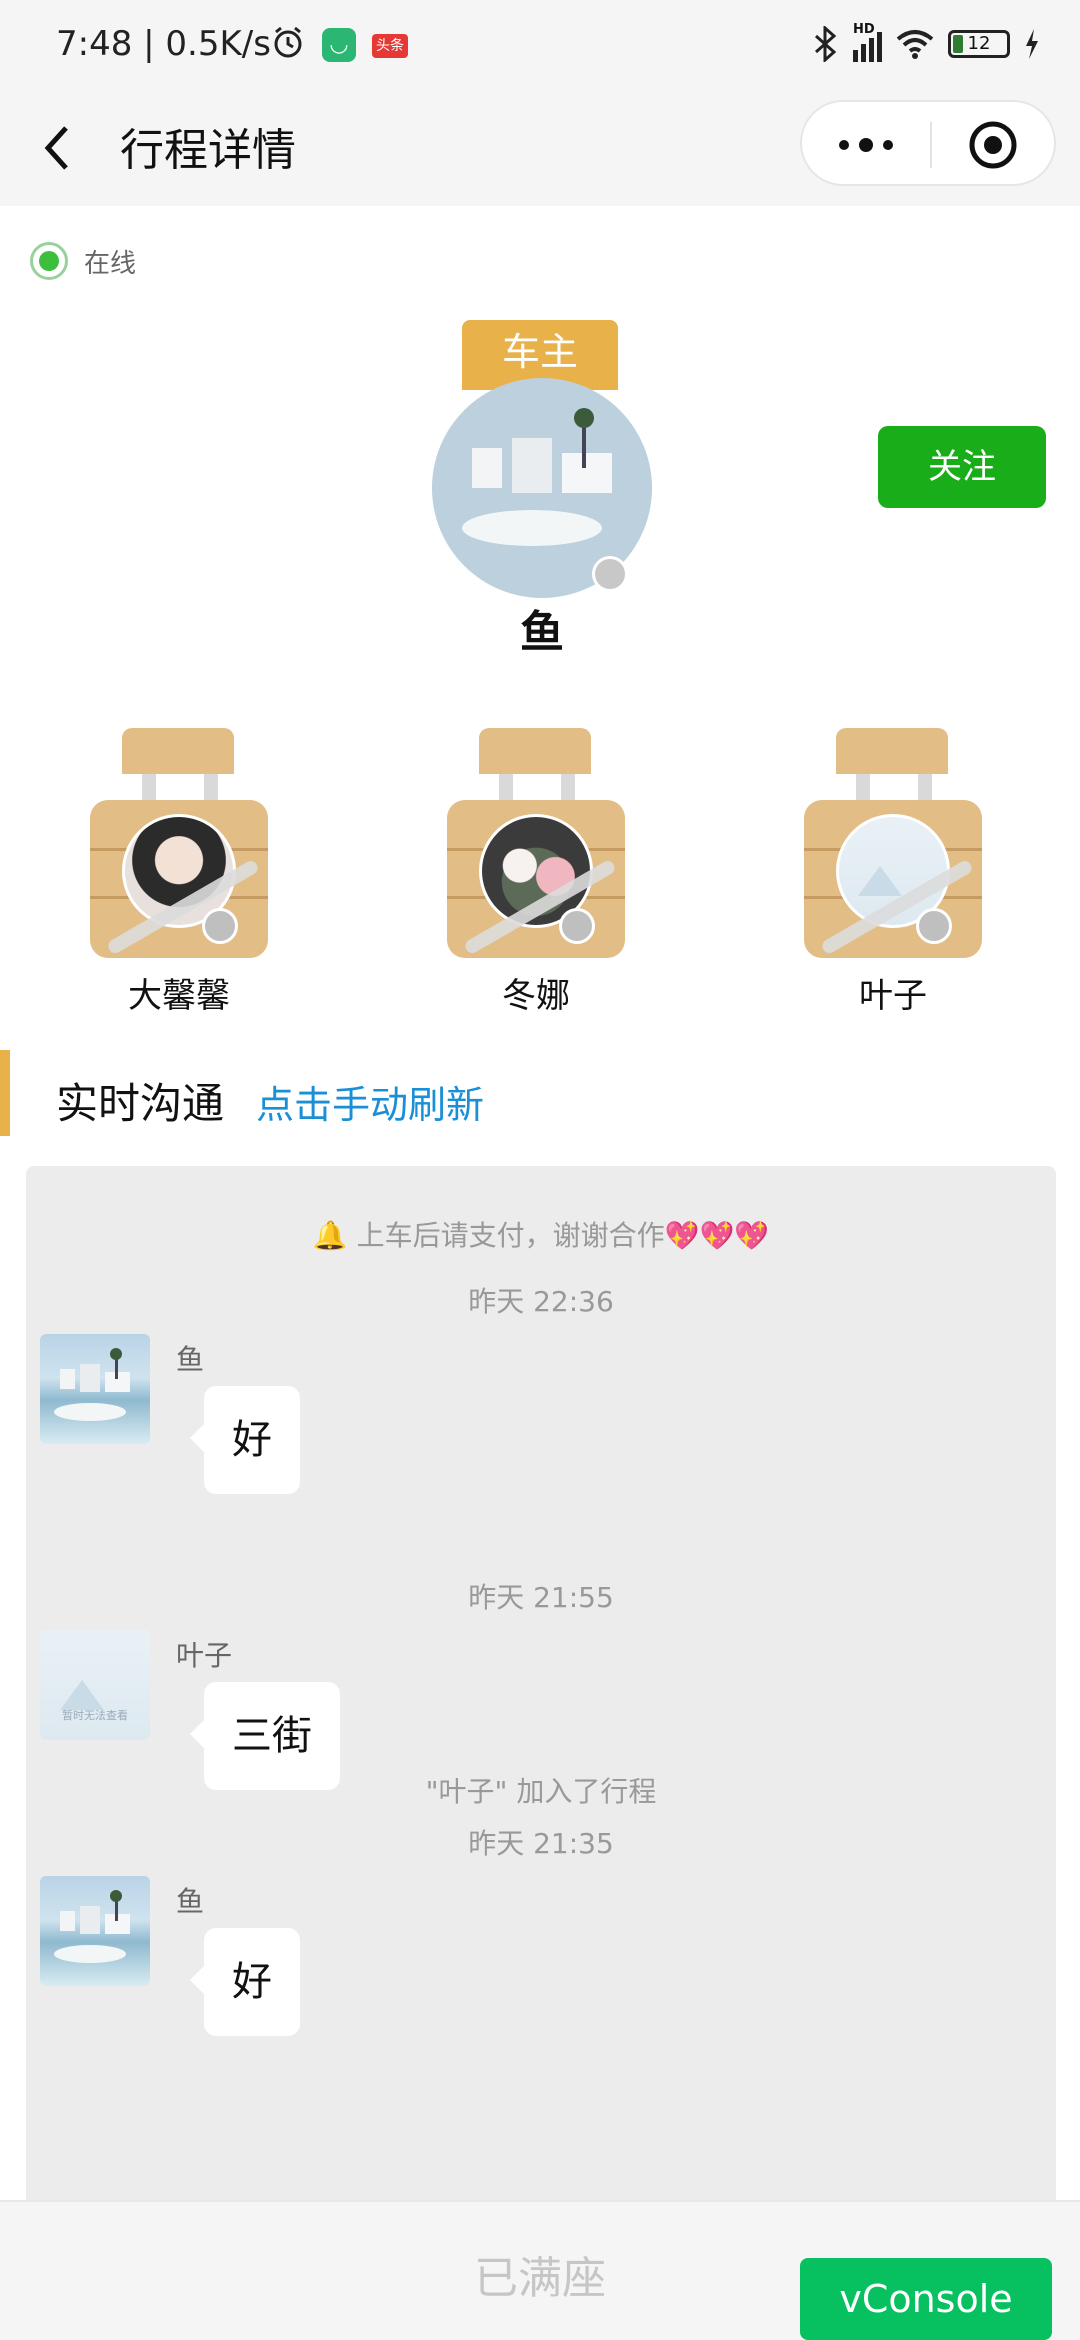 The height and width of the screenshot is (2340, 1080). I want to click on online-status: 在线, so click(83, 261).